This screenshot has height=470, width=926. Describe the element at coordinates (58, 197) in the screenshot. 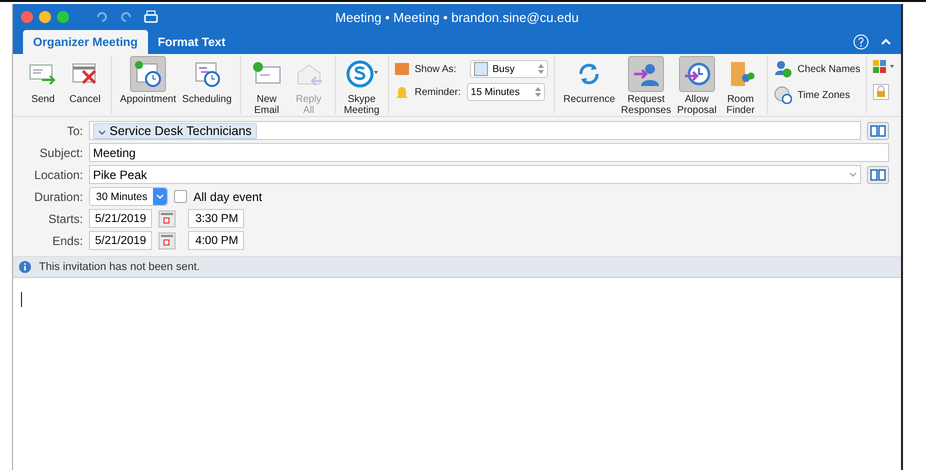

I see `duration-label: Duration:` at that location.